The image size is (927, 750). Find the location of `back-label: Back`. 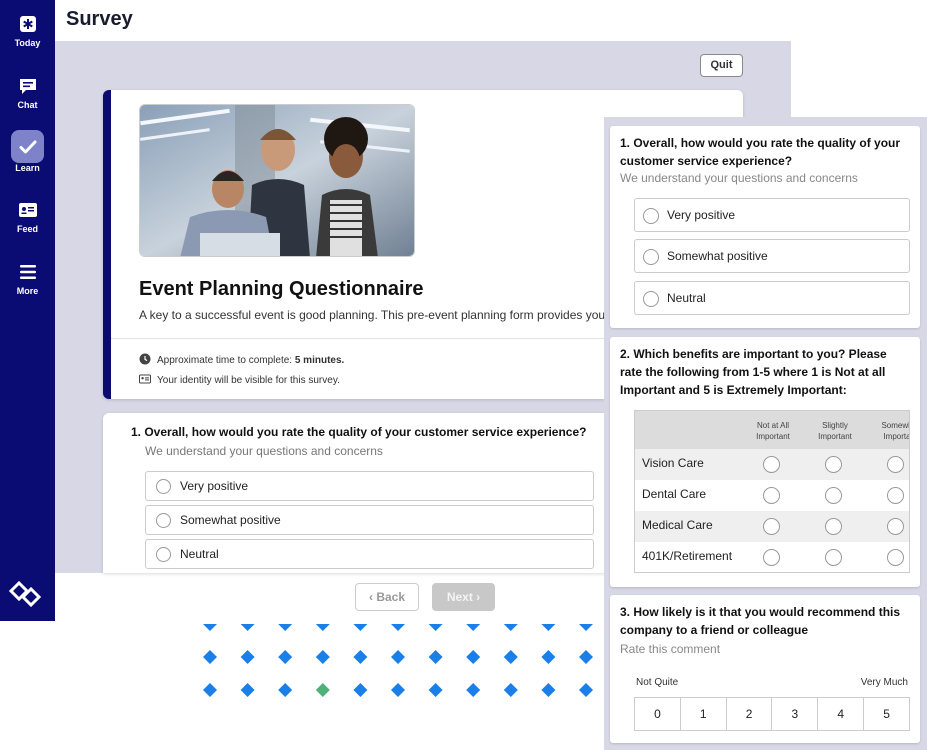

back-label: Back is located at coordinates (391, 597).